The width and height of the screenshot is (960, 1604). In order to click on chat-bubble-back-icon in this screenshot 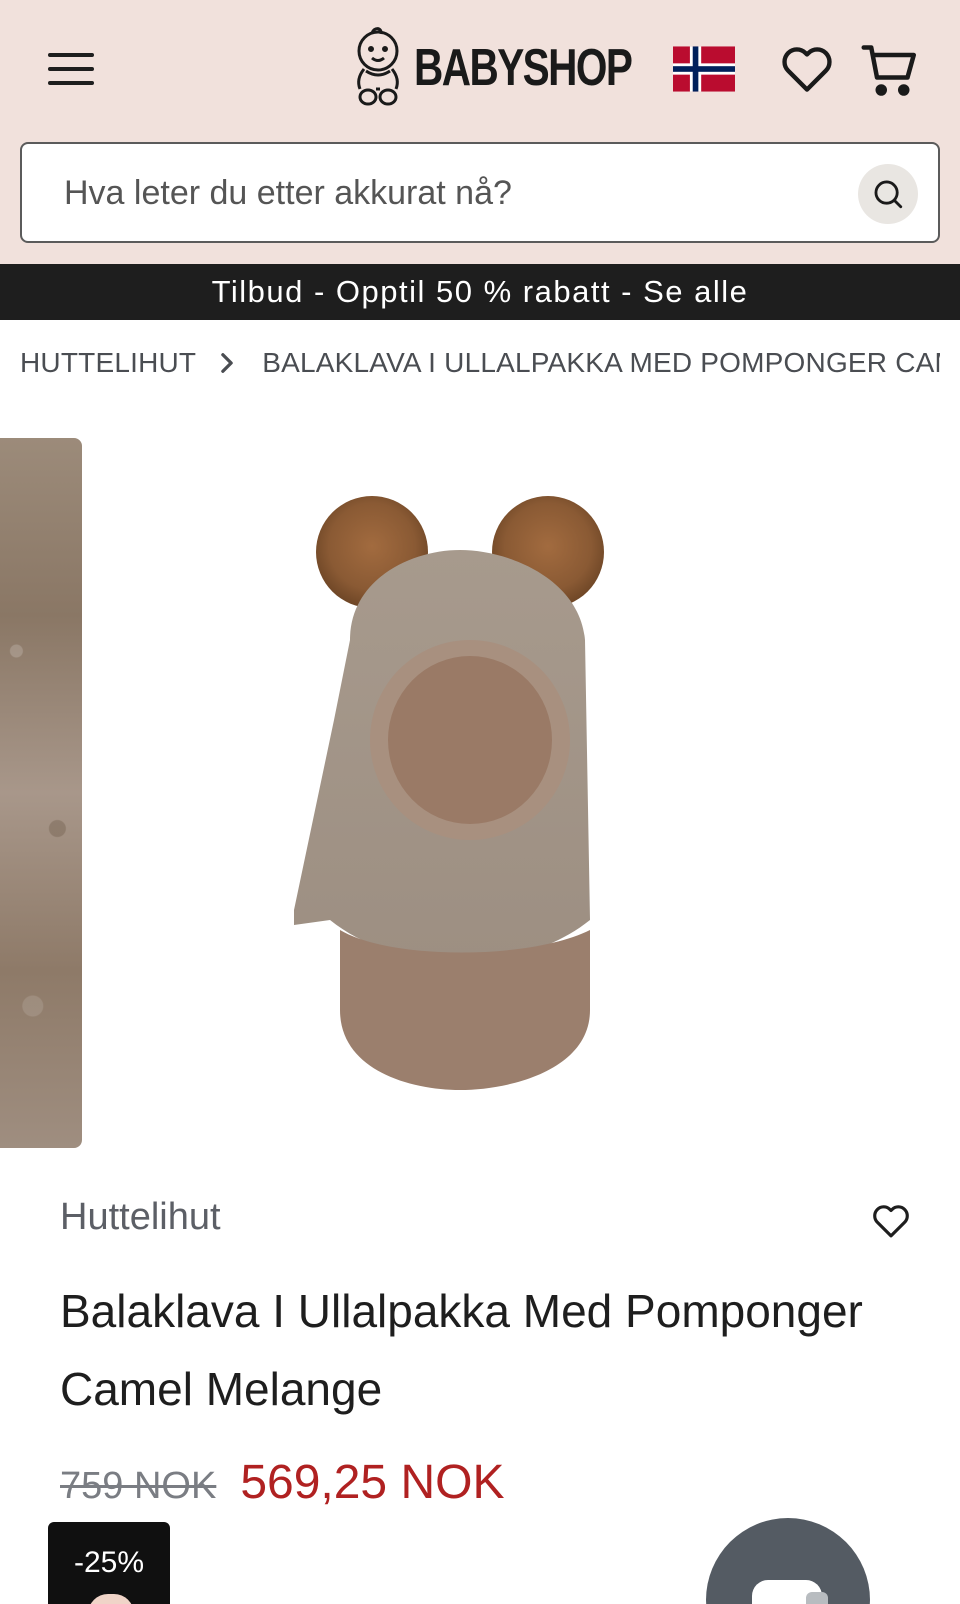, I will do `click(817, 1598)`.